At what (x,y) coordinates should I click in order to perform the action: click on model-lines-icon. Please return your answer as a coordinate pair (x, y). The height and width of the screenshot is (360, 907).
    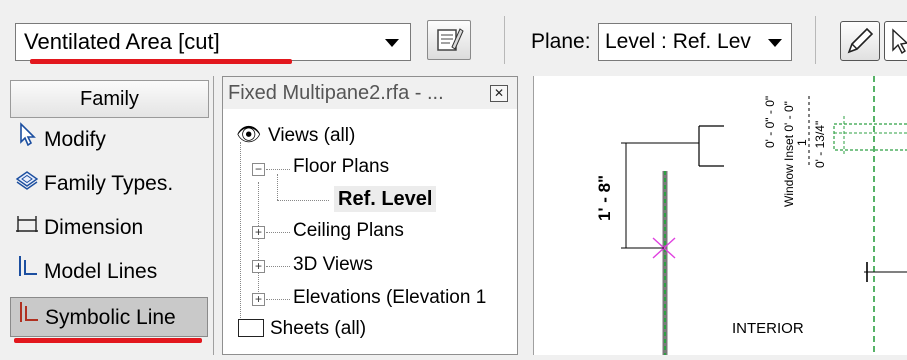
    Looking at the image, I should click on (27, 272).